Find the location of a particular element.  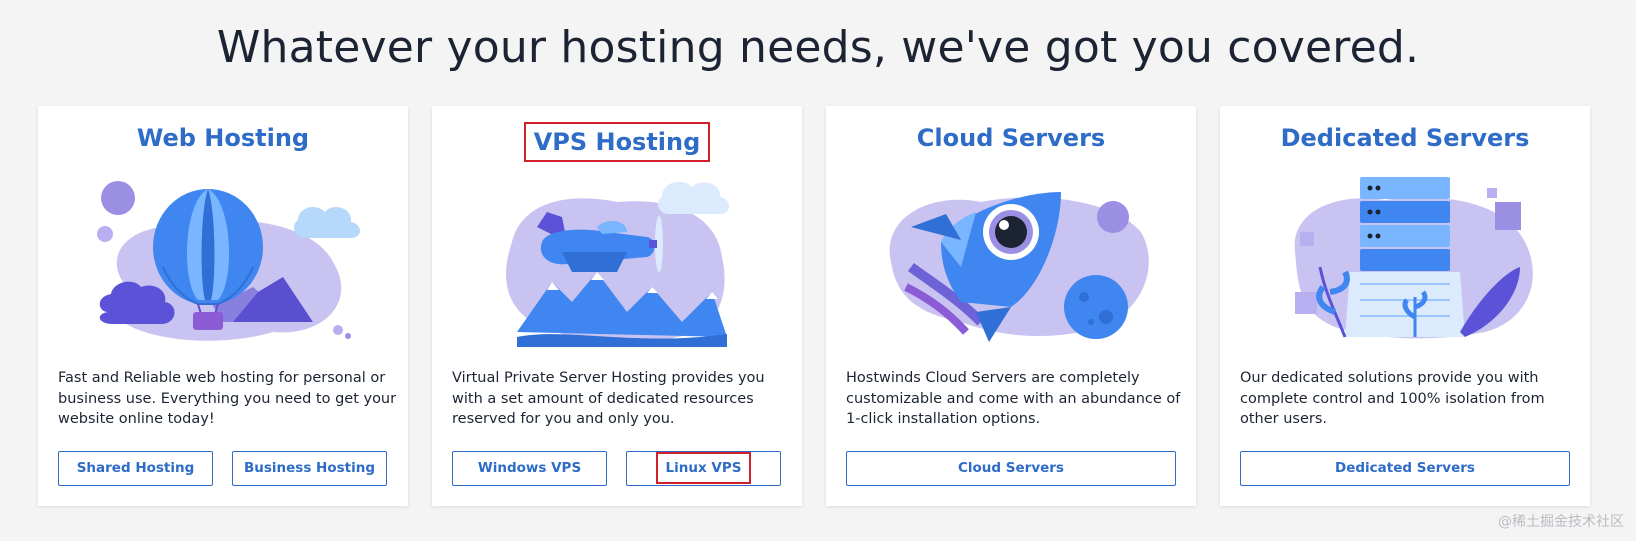

watermark: @稀土掘金技术社区 is located at coordinates (1561, 522).